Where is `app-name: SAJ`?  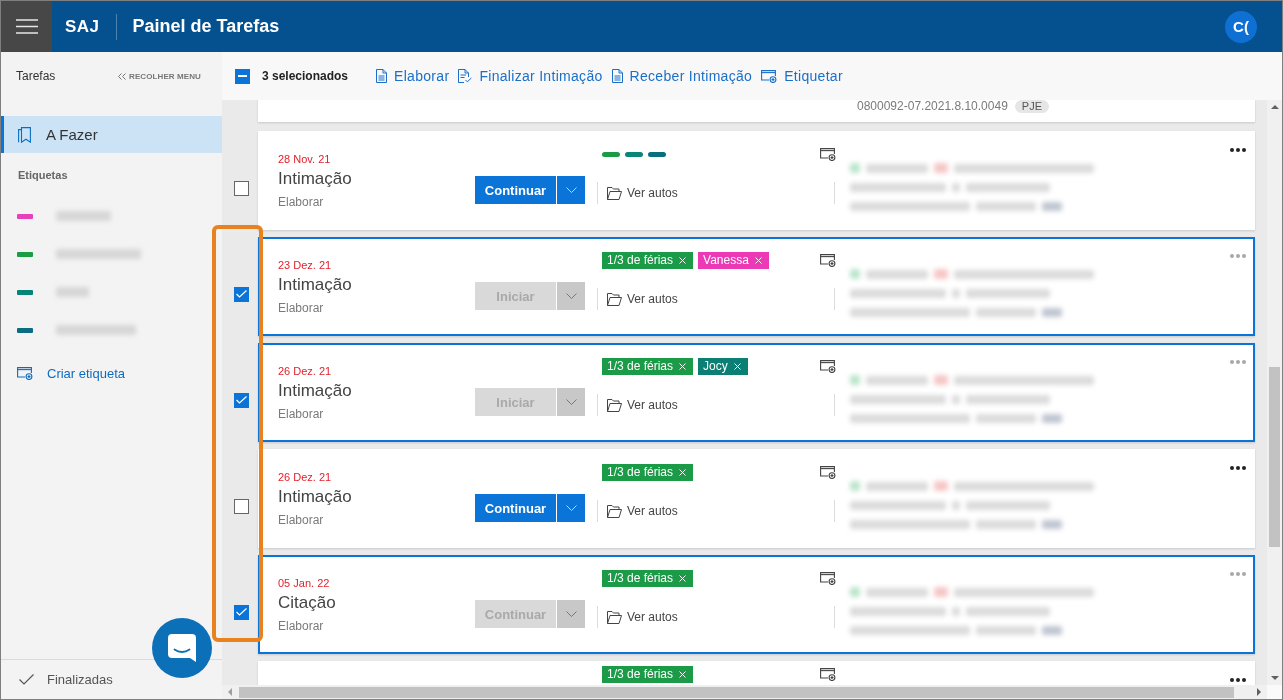 app-name: SAJ is located at coordinates (82, 26).